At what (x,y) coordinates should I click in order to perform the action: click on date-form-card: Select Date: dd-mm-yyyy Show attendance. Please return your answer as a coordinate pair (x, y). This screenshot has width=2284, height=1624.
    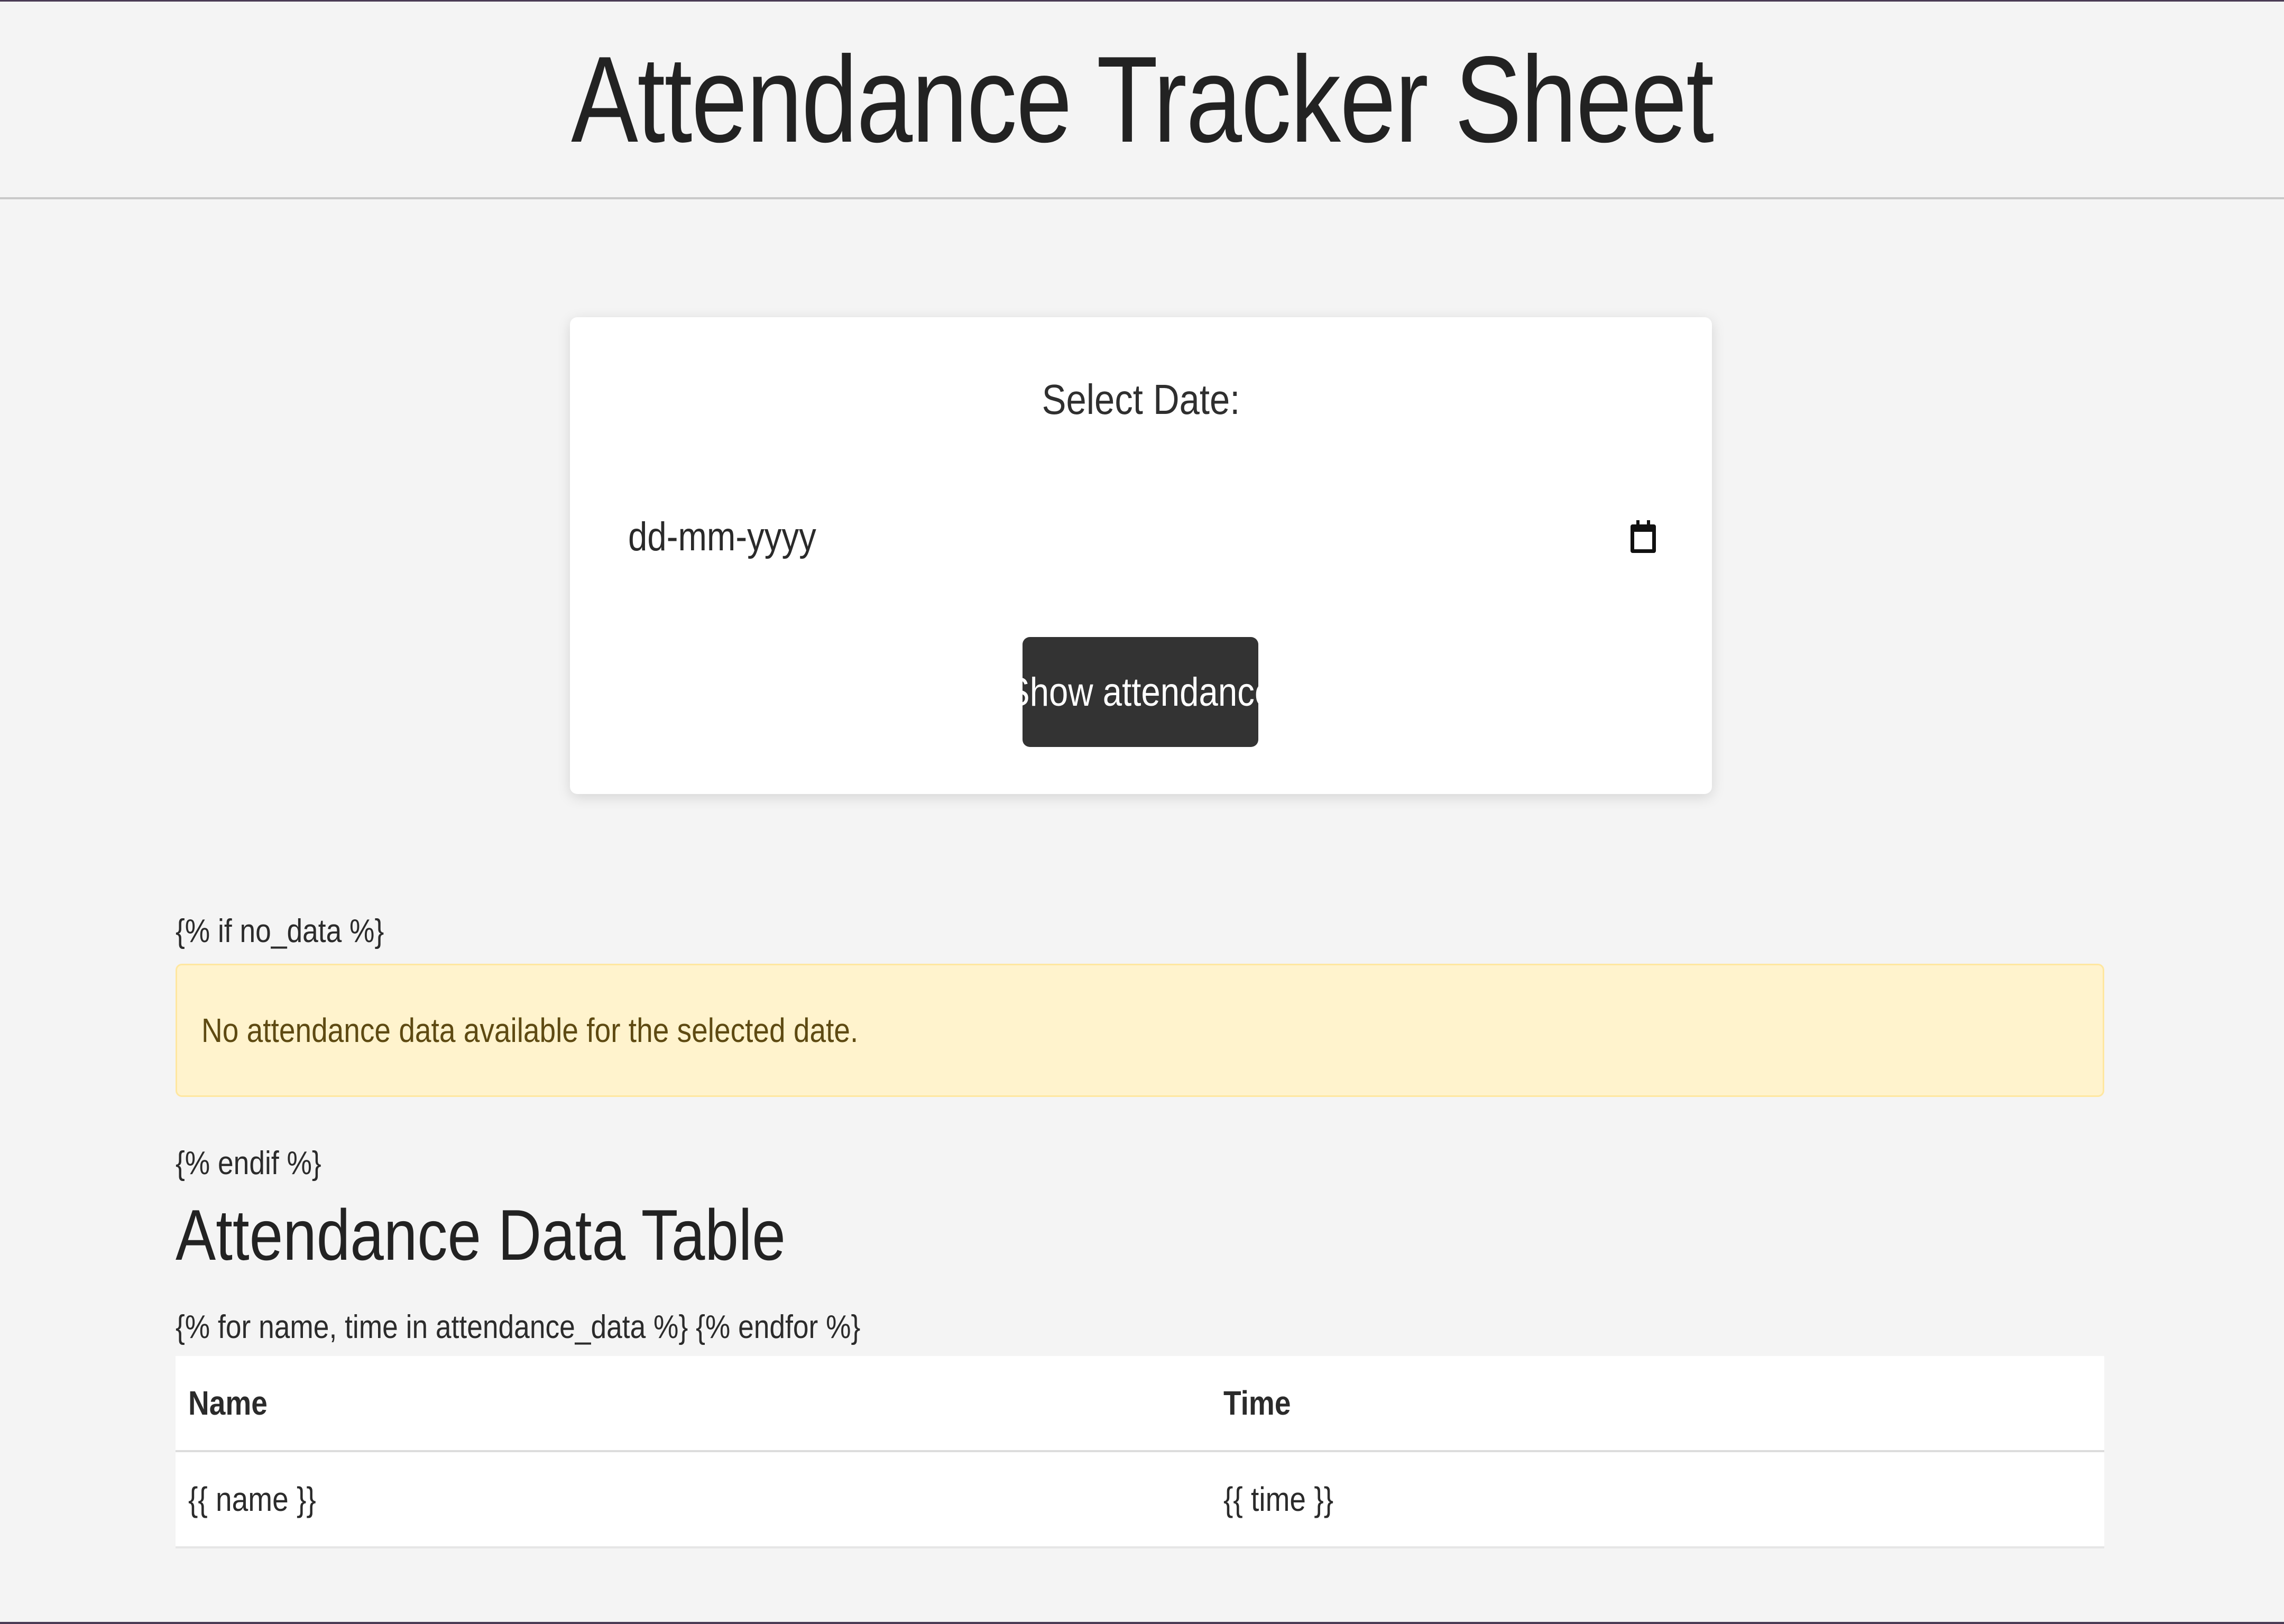
    Looking at the image, I should click on (1141, 555).